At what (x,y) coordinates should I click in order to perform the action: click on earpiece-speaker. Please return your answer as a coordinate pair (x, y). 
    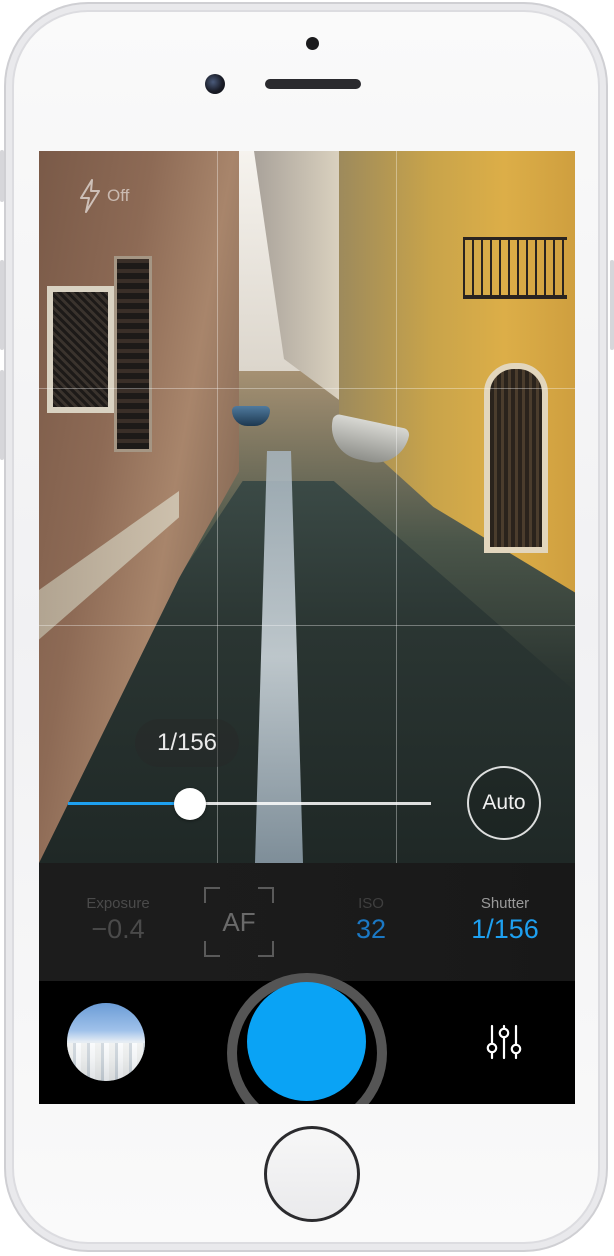
    Looking at the image, I should click on (313, 84).